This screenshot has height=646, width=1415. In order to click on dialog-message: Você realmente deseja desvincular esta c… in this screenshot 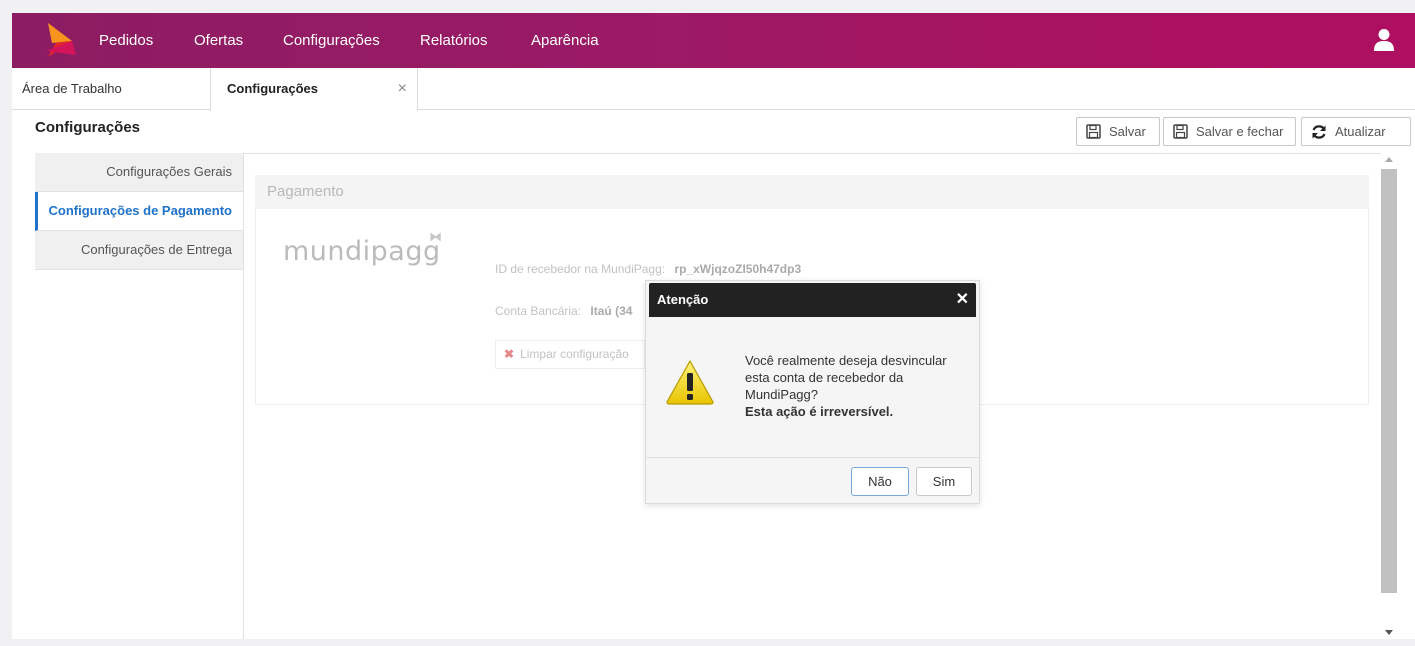, I will do `click(855, 386)`.